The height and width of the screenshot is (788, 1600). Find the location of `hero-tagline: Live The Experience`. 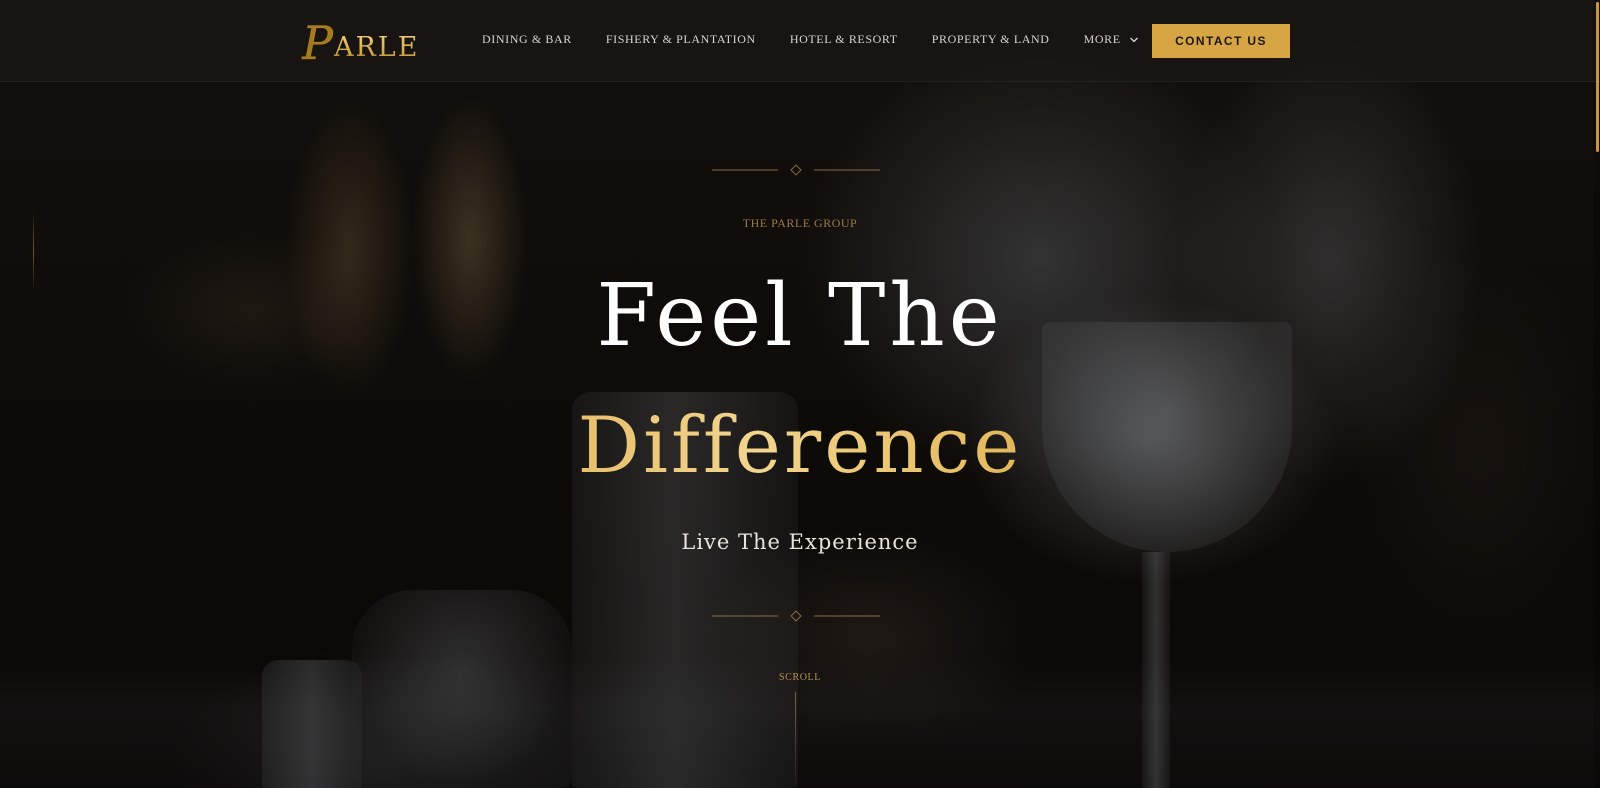

hero-tagline: Live The Experience is located at coordinates (800, 542).